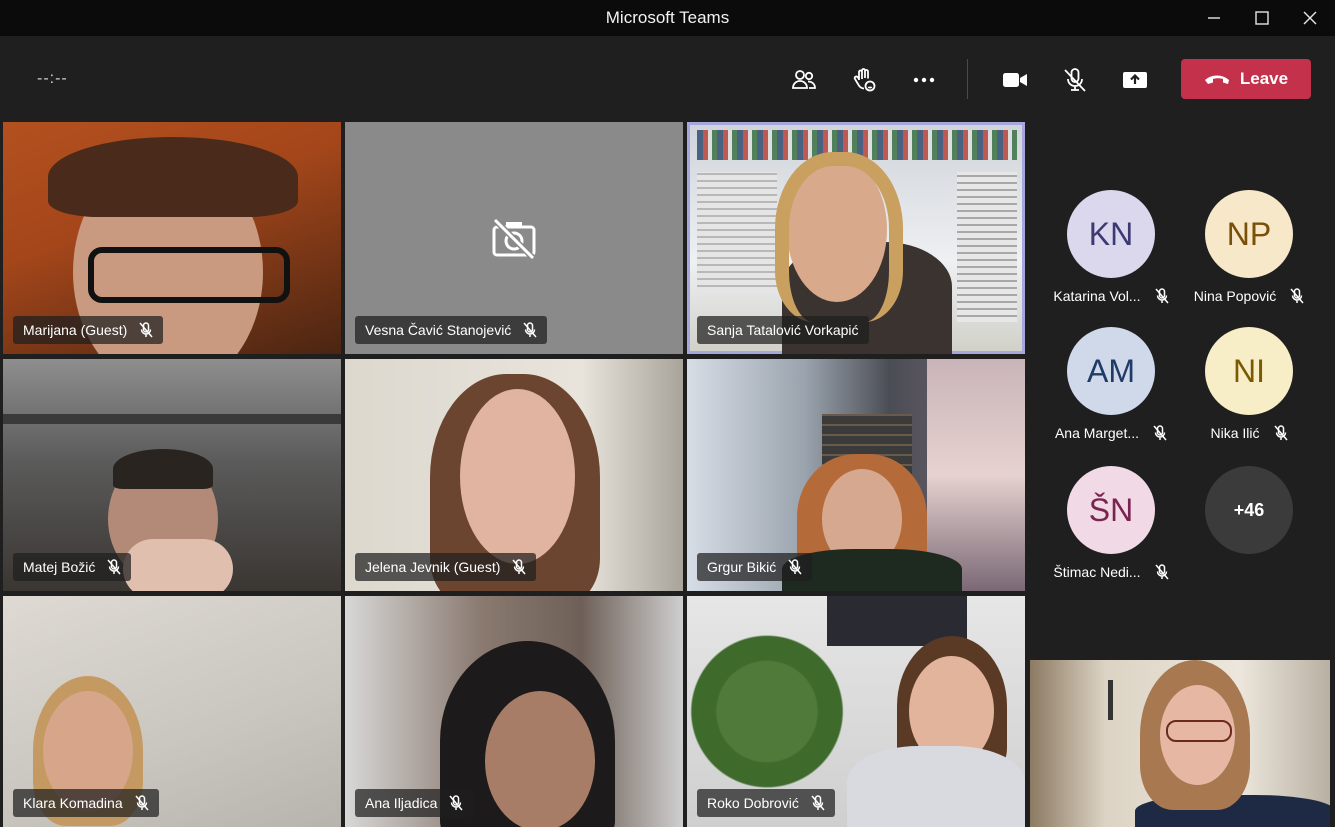 The height and width of the screenshot is (827, 1335). What do you see at coordinates (172, 419) in the screenshot?
I see `background-shelf` at bounding box center [172, 419].